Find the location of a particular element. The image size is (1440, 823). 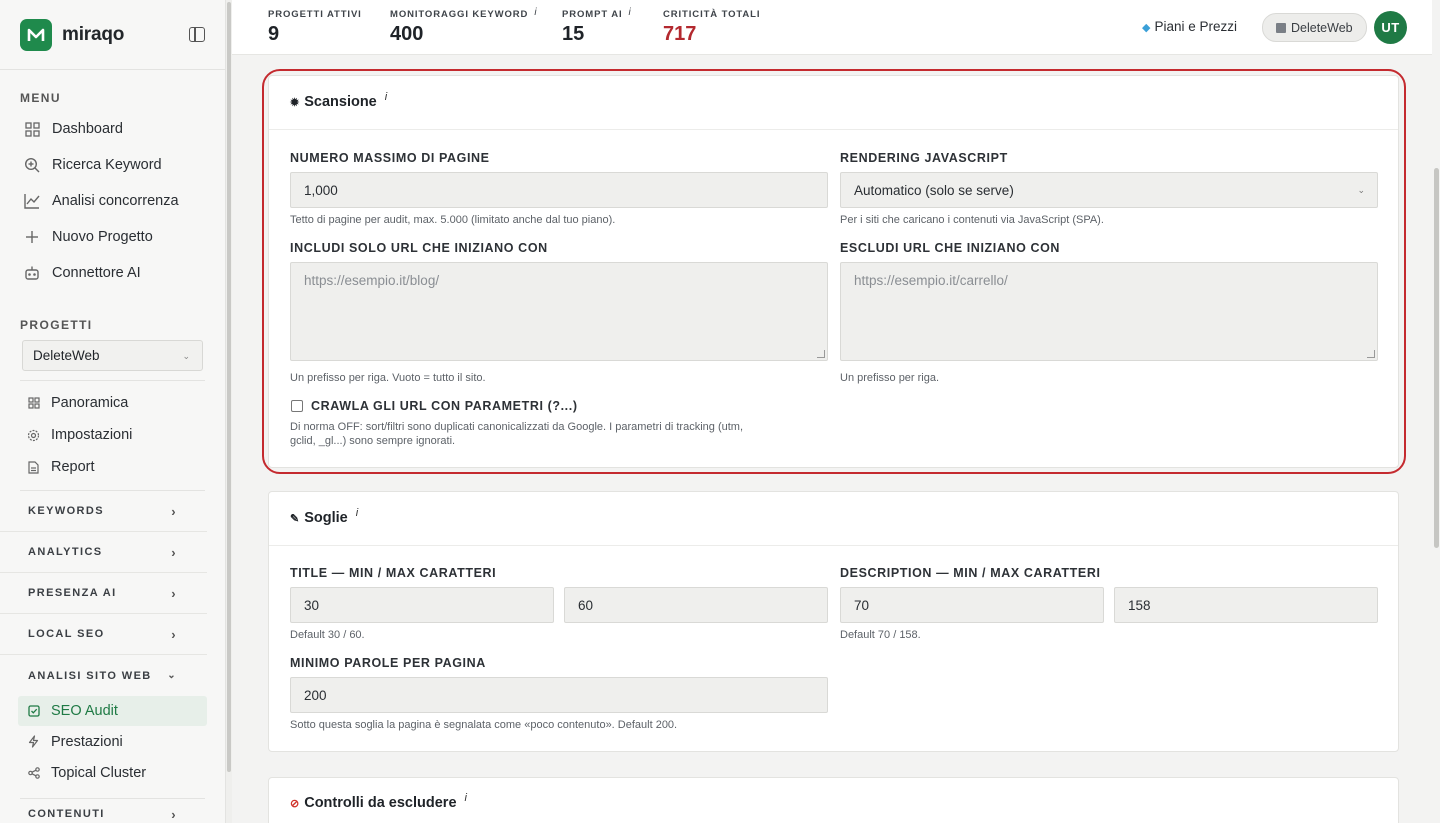

title-min-input: 30 is located at coordinates (422, 605).